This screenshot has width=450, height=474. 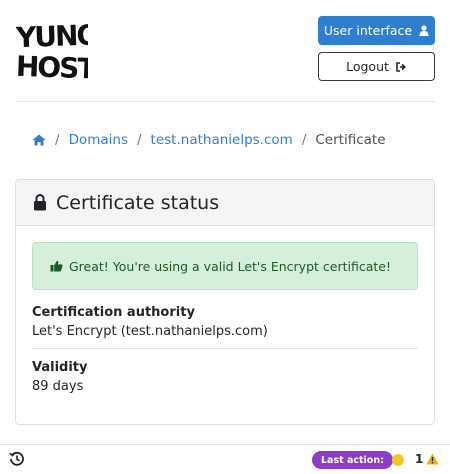 I want to click on history-icon, so click(x=17, y=459).